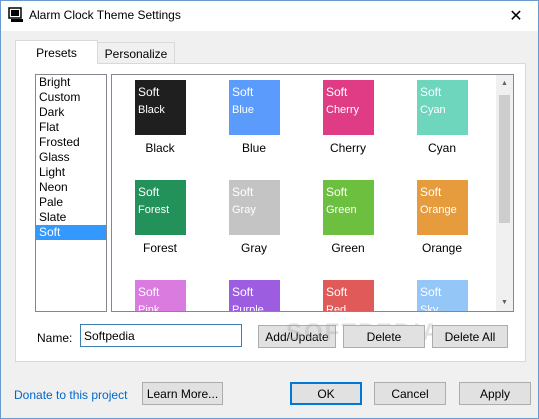 This screenshot has width=539, height=419. What do you see at coordinates (429, 308) in the screenshot?
I see `swatch-line2: Sky` at bounding box center [429, 308].